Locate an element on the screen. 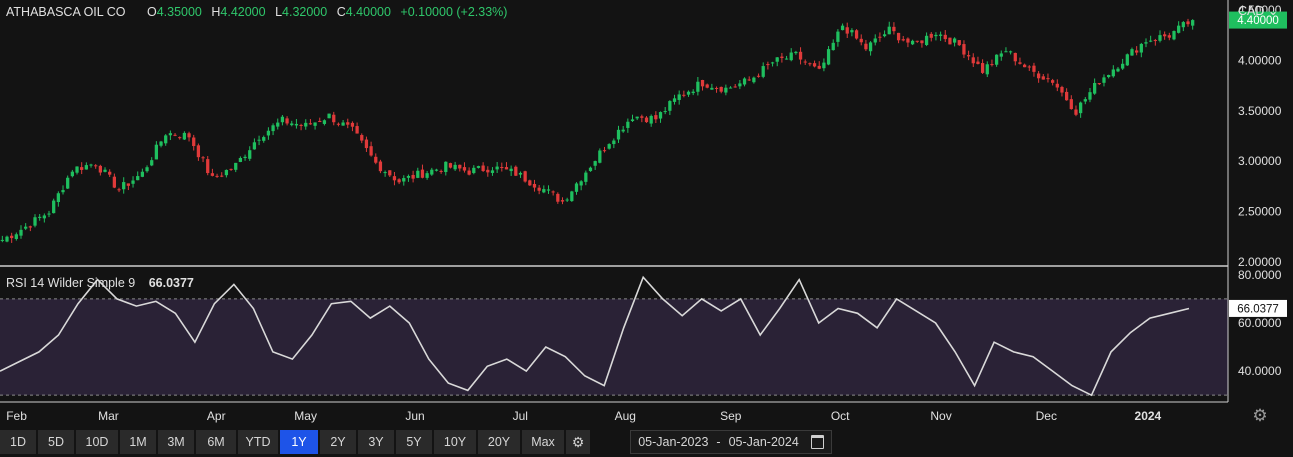 The height and width of the screenshot is (457, 1293). range-button-10d: 10D is located at coordinates (97, 442).